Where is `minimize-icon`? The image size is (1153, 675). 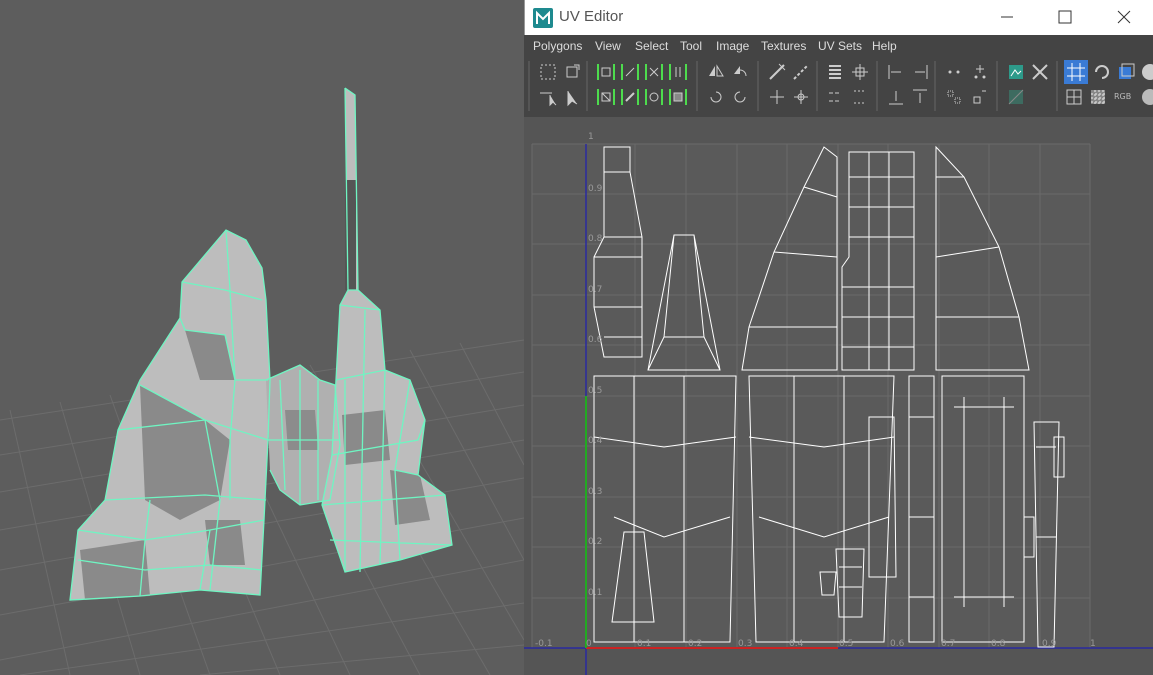 minimize-icon is located at coordinates (1007, 17).